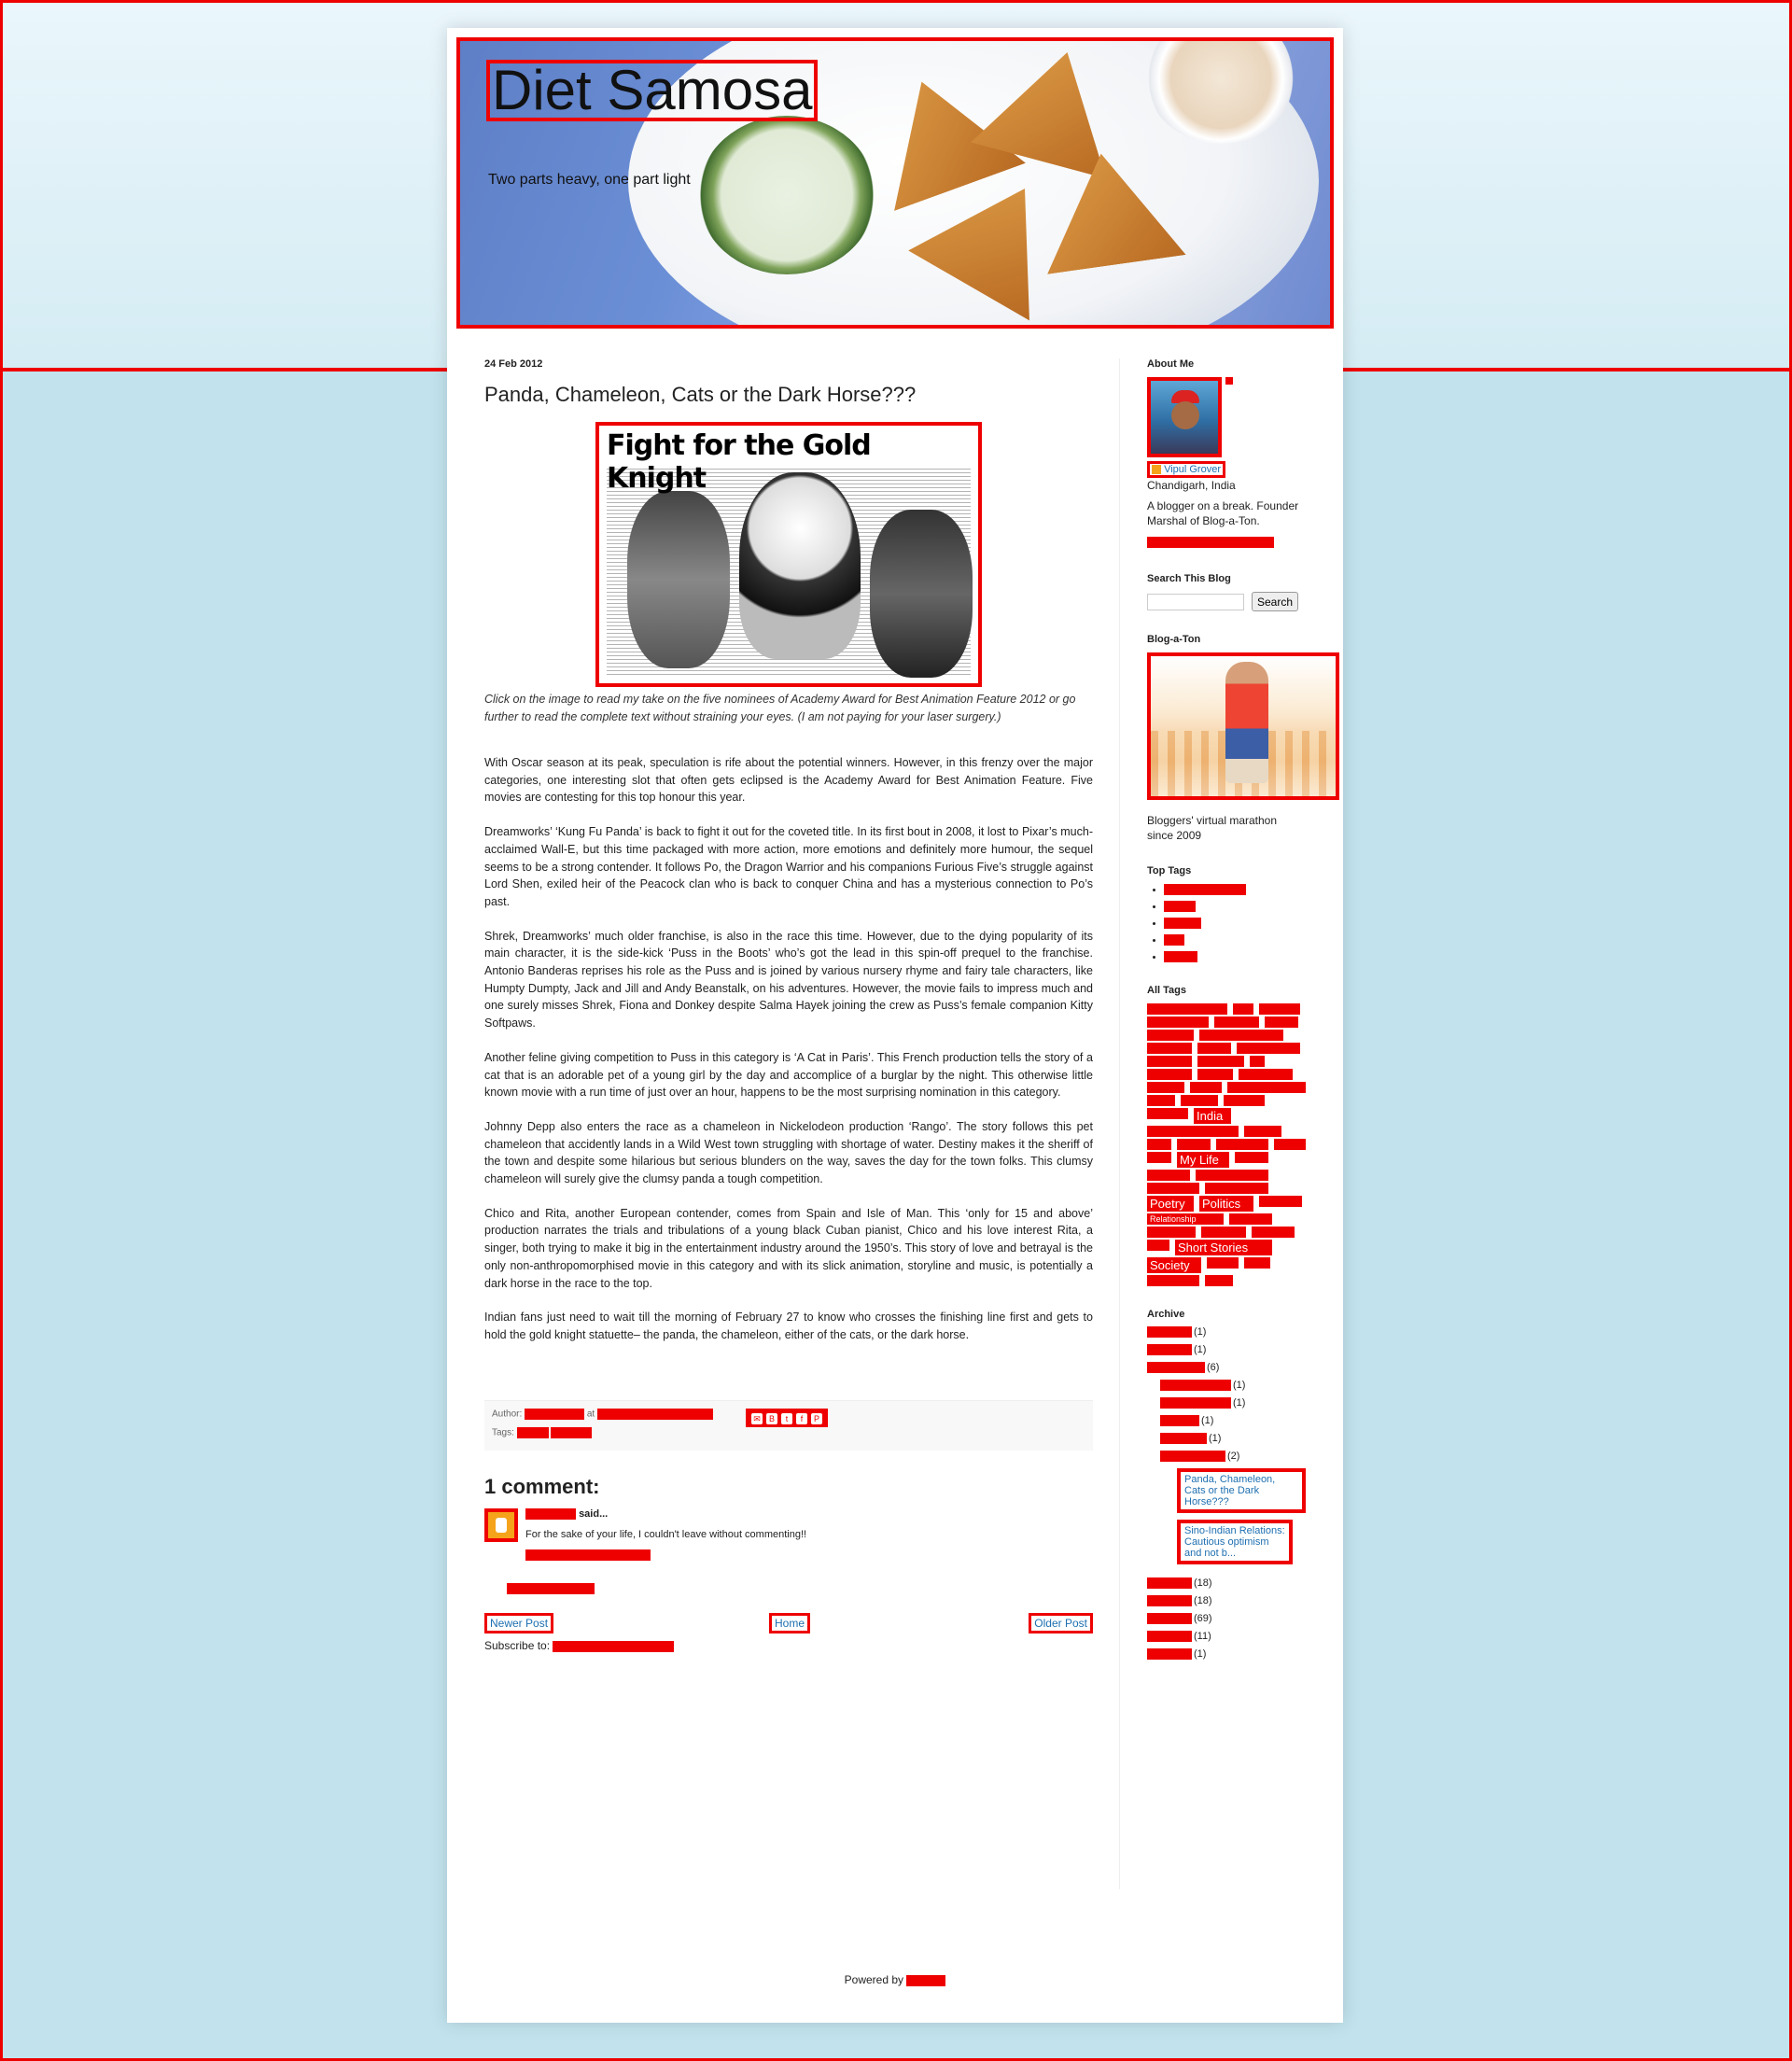 The image size is (1792, 2061). I want to click on author-link, so click(555, 1414).